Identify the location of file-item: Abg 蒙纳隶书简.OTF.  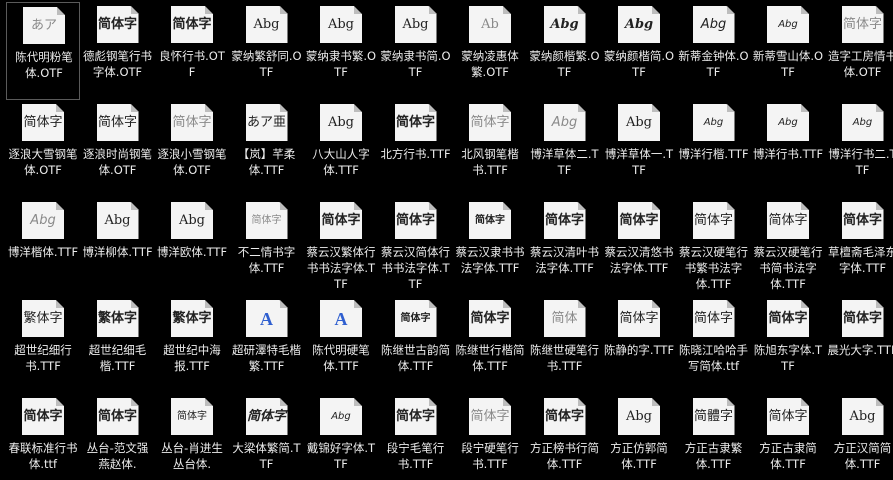
(416, 51).